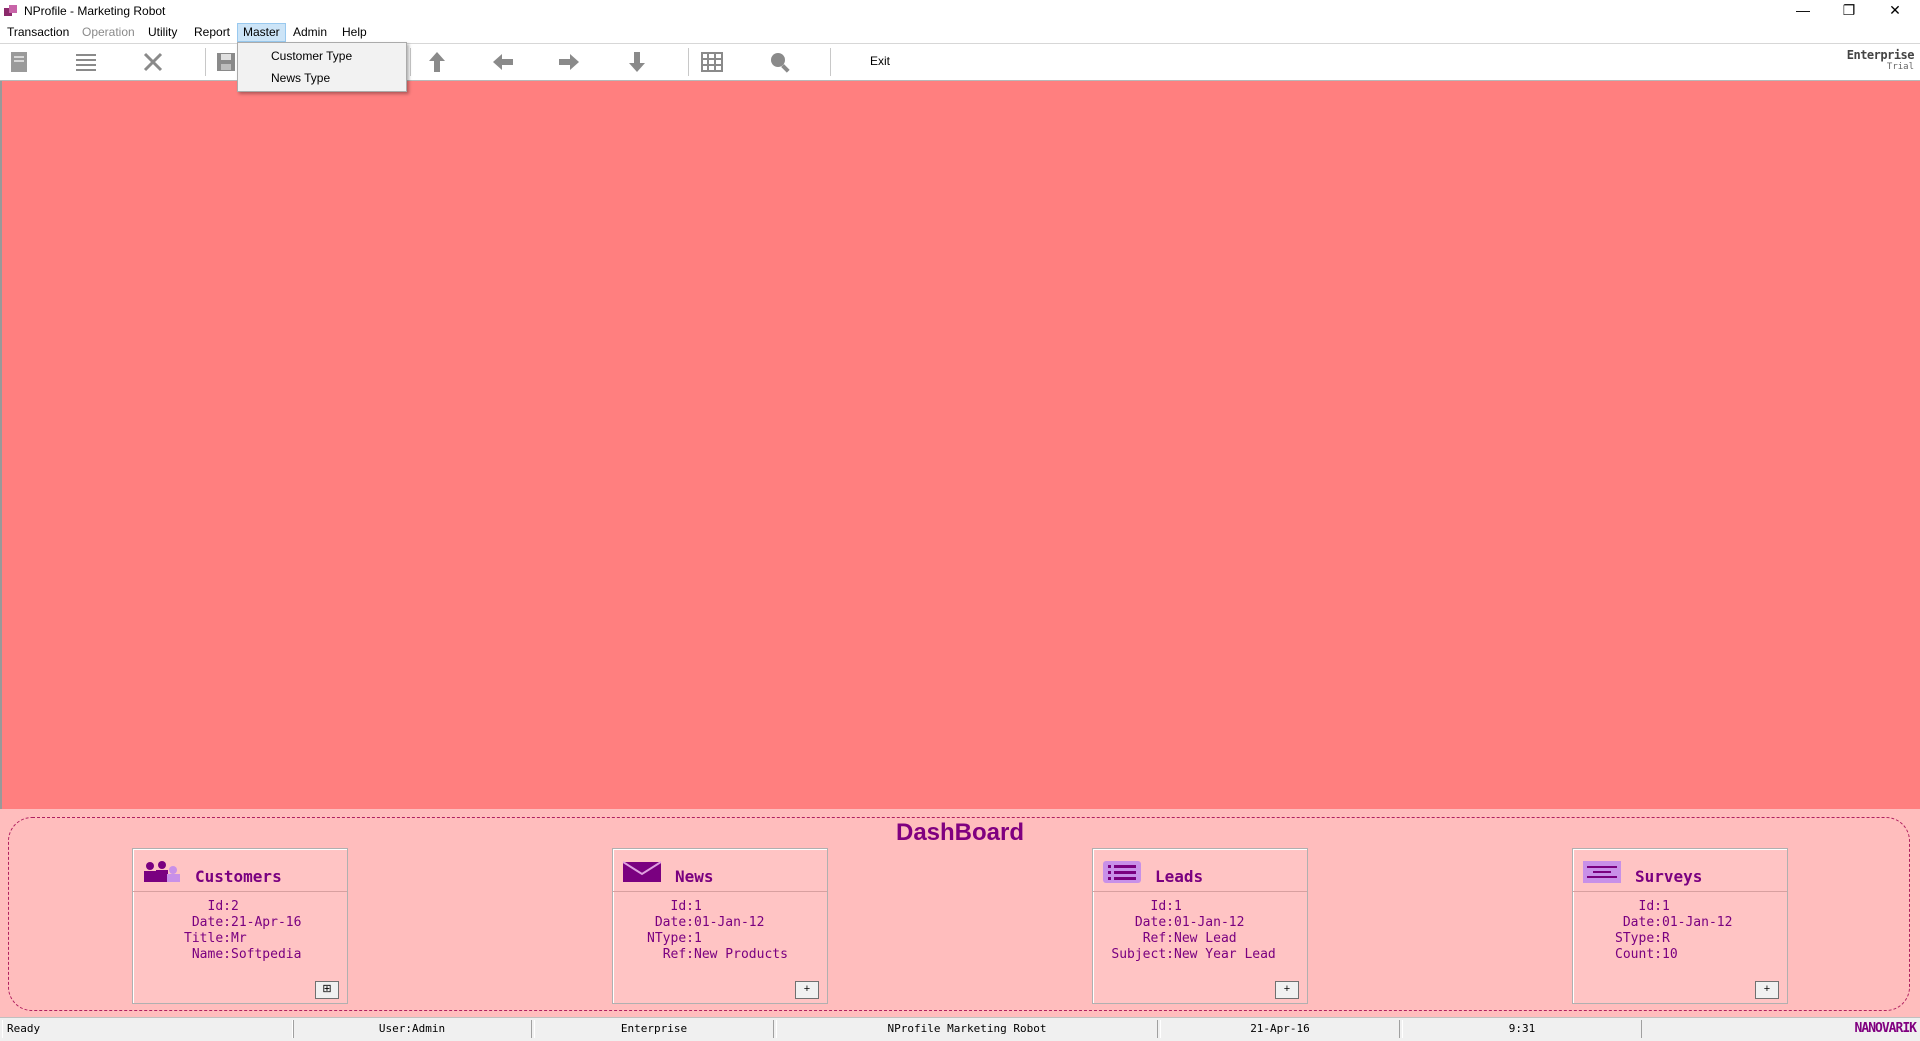 This screenshot has width=1920, height=1041. I want to click on surveys-add-button: +, so click(1767, 990).